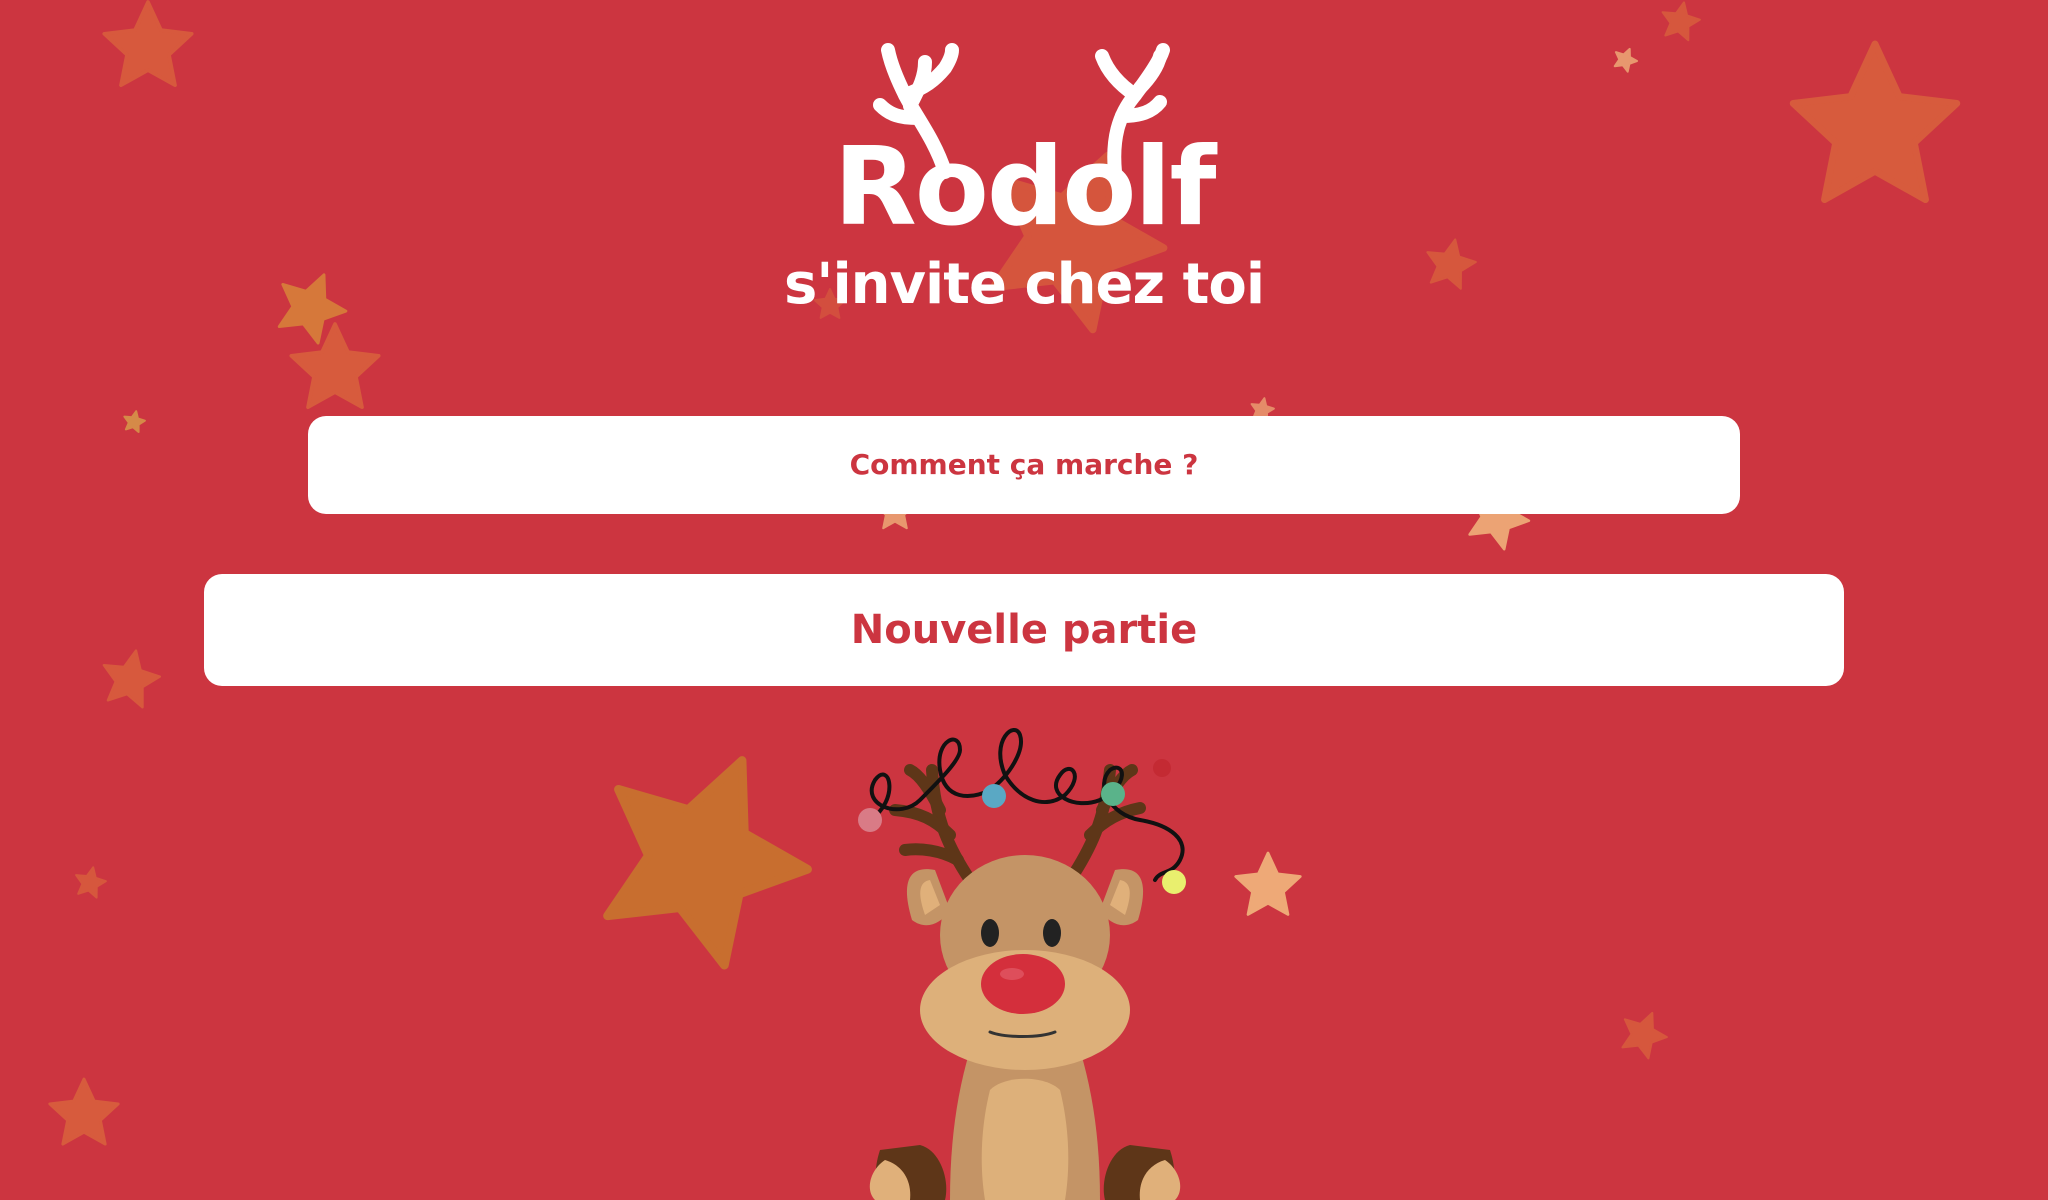 The height and width of the screenshot is (1200, 2048). What do you see at coordinates (1024, 284) in the screenshot?
I see `app-subtitle: s'invite chez toi` at bounding box center [1024, 284].